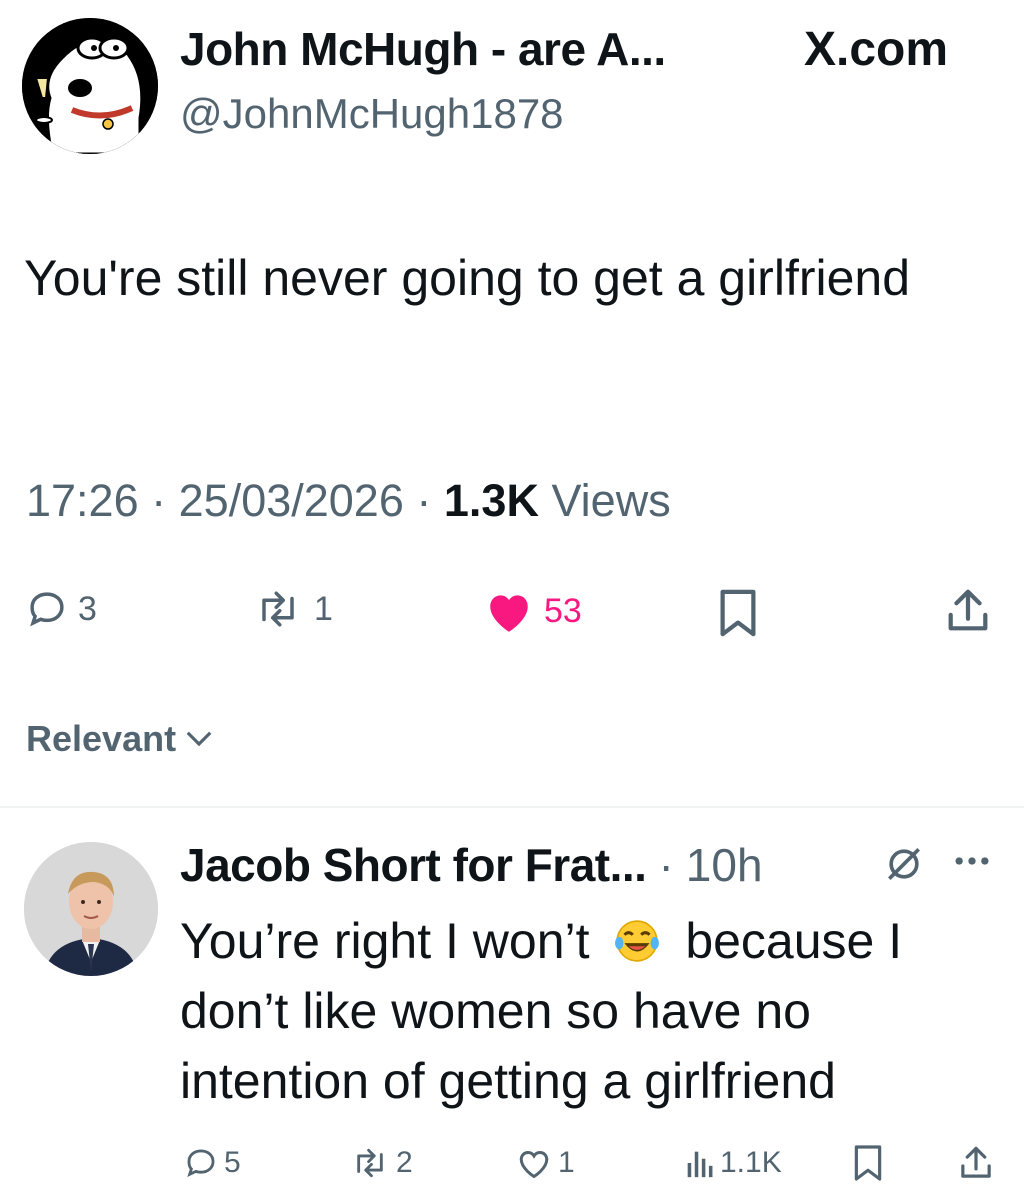  Describe the element at coordinates (385, 941) in the screenshot. I see `reply-text-start: You’re right I won’t` at that location.